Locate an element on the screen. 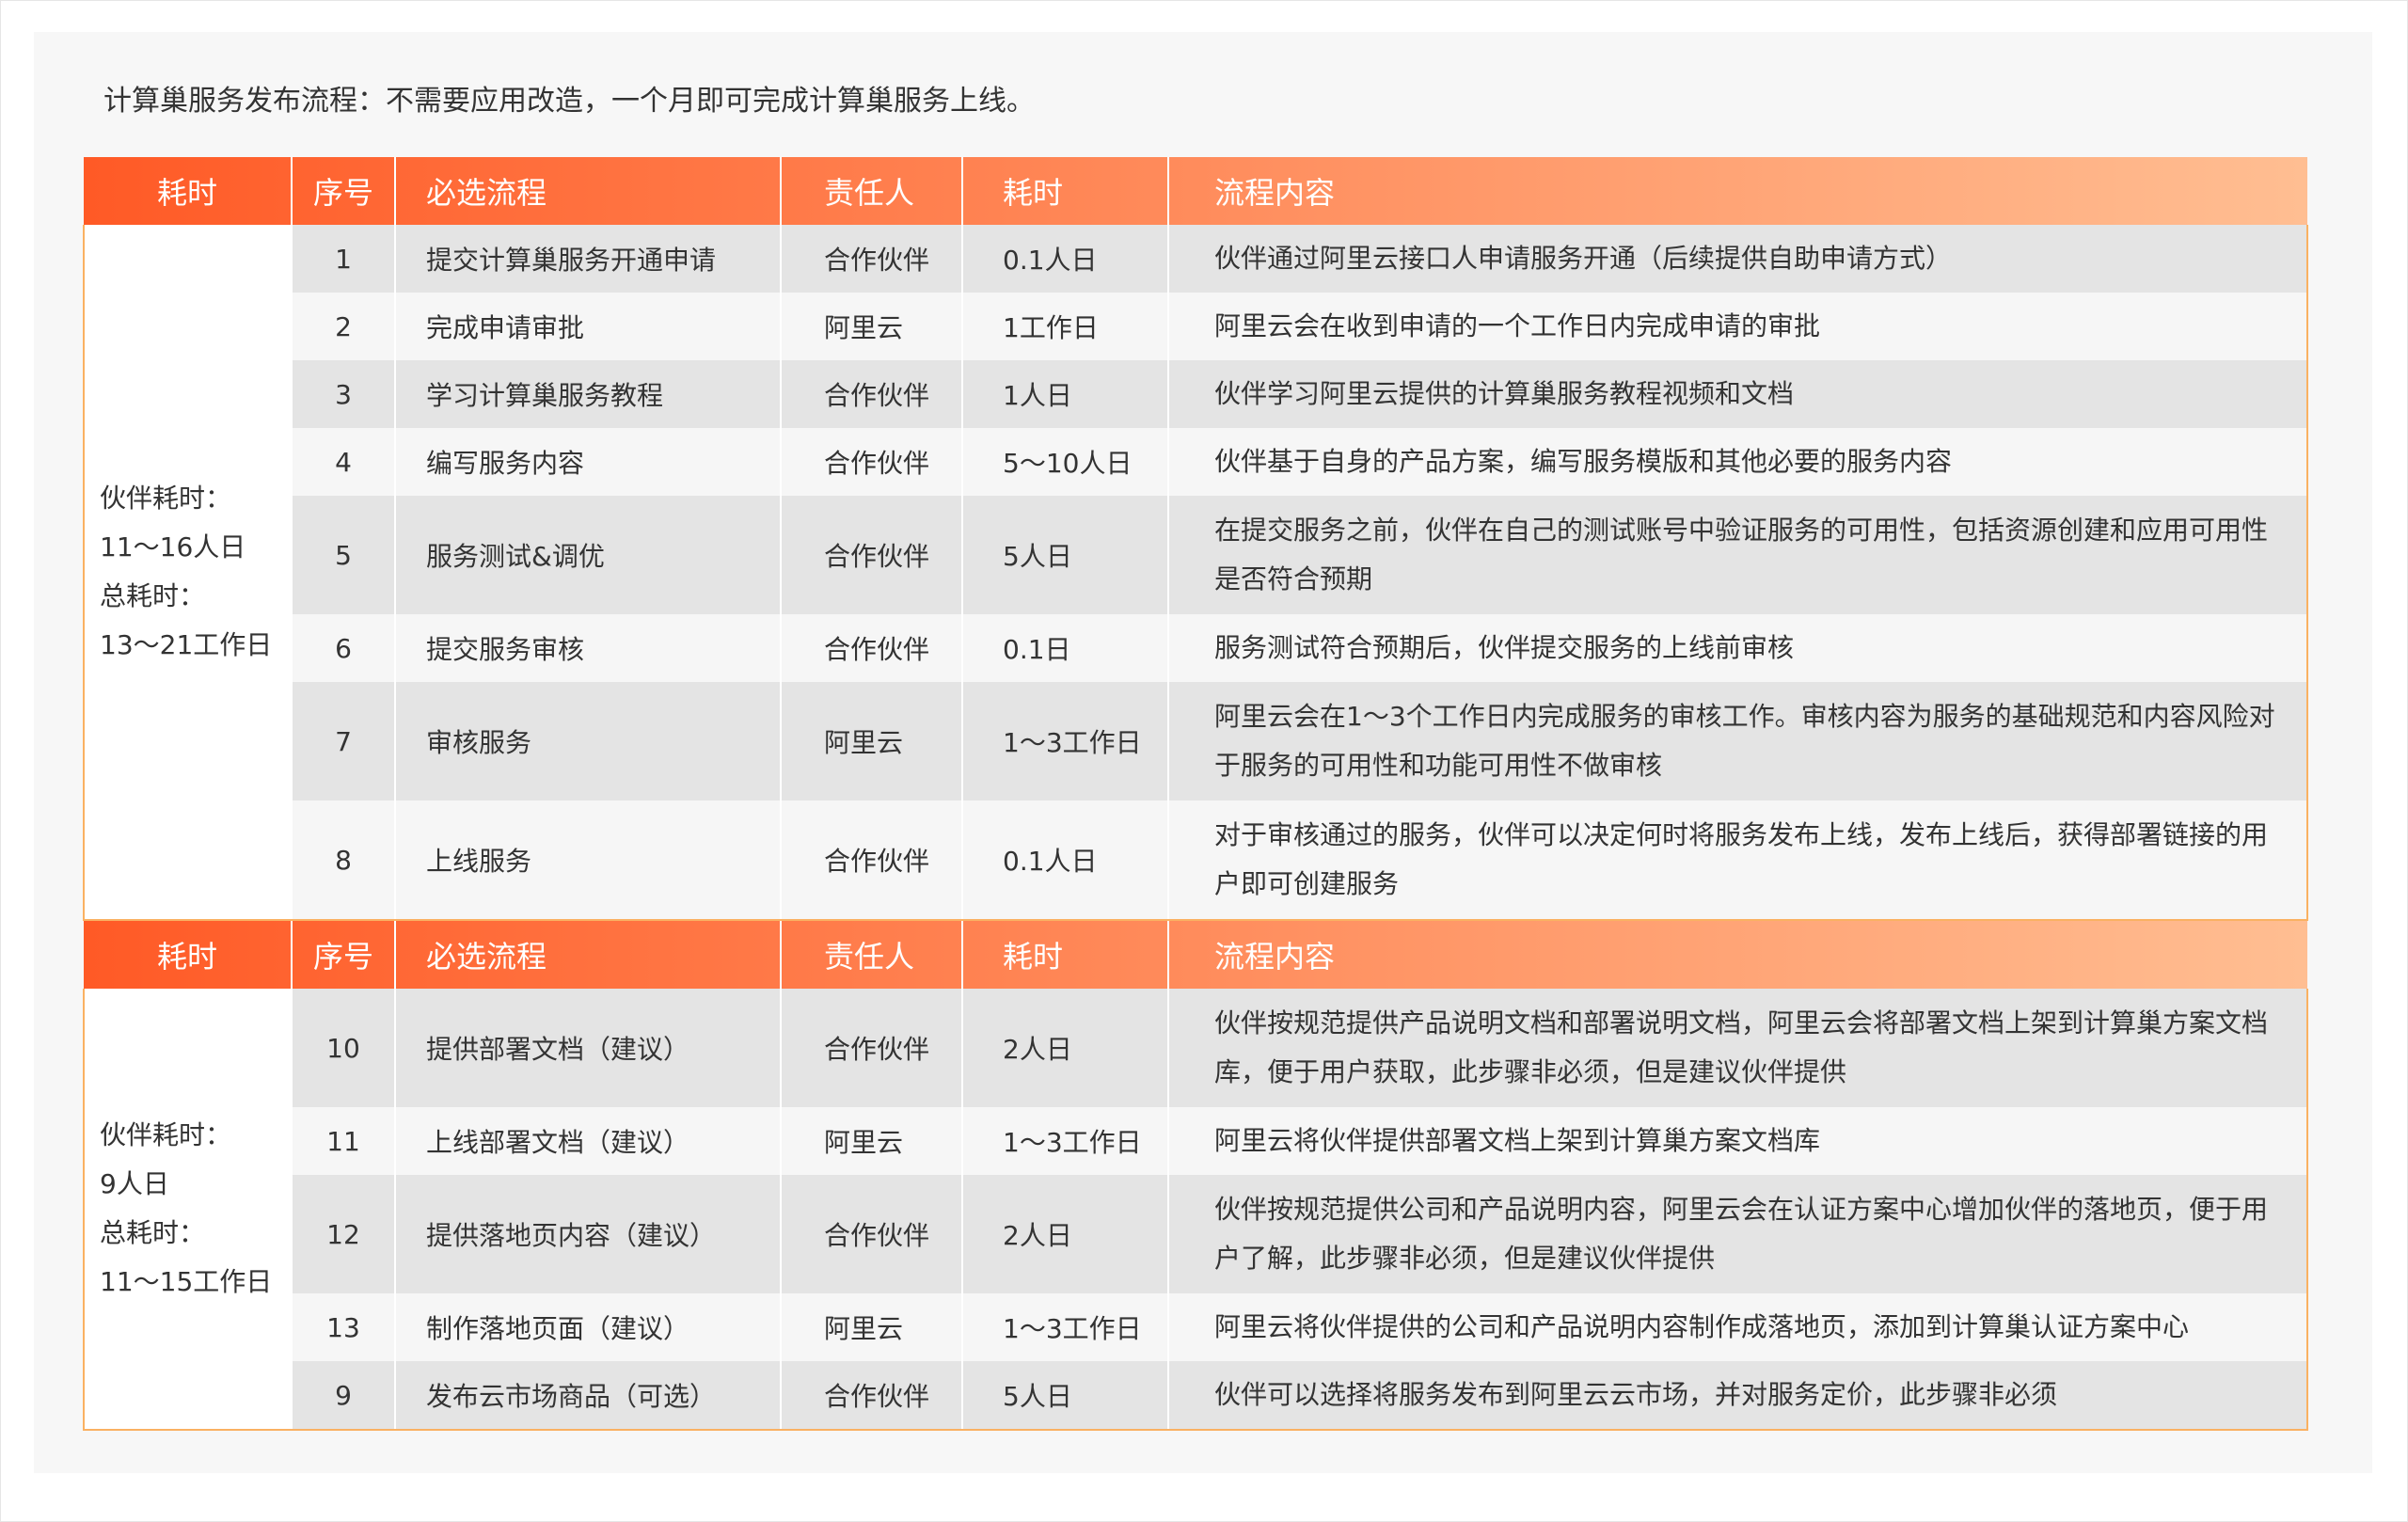 The width and height of the screenshot is (2408, 1522). step-number: 3 is located at coordinates (344, 394).